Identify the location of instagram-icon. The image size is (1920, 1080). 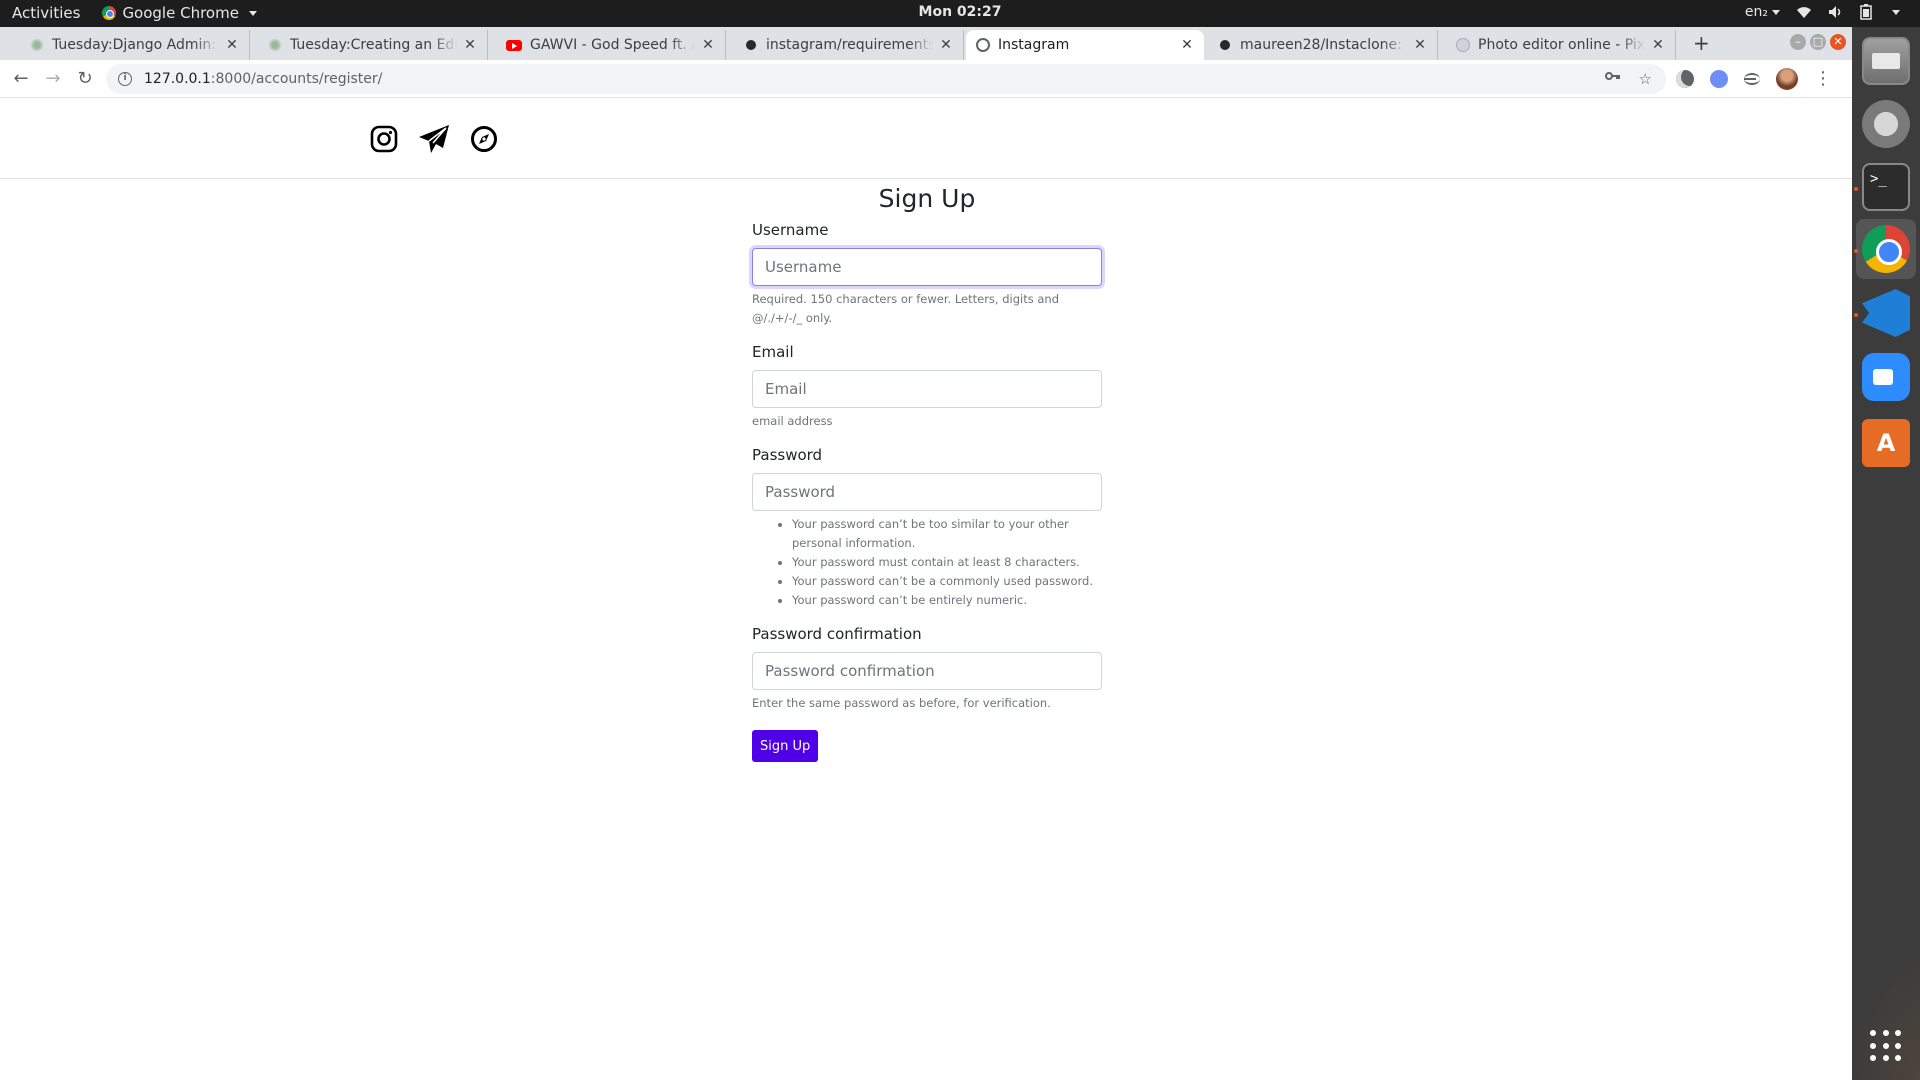
(384, 139).